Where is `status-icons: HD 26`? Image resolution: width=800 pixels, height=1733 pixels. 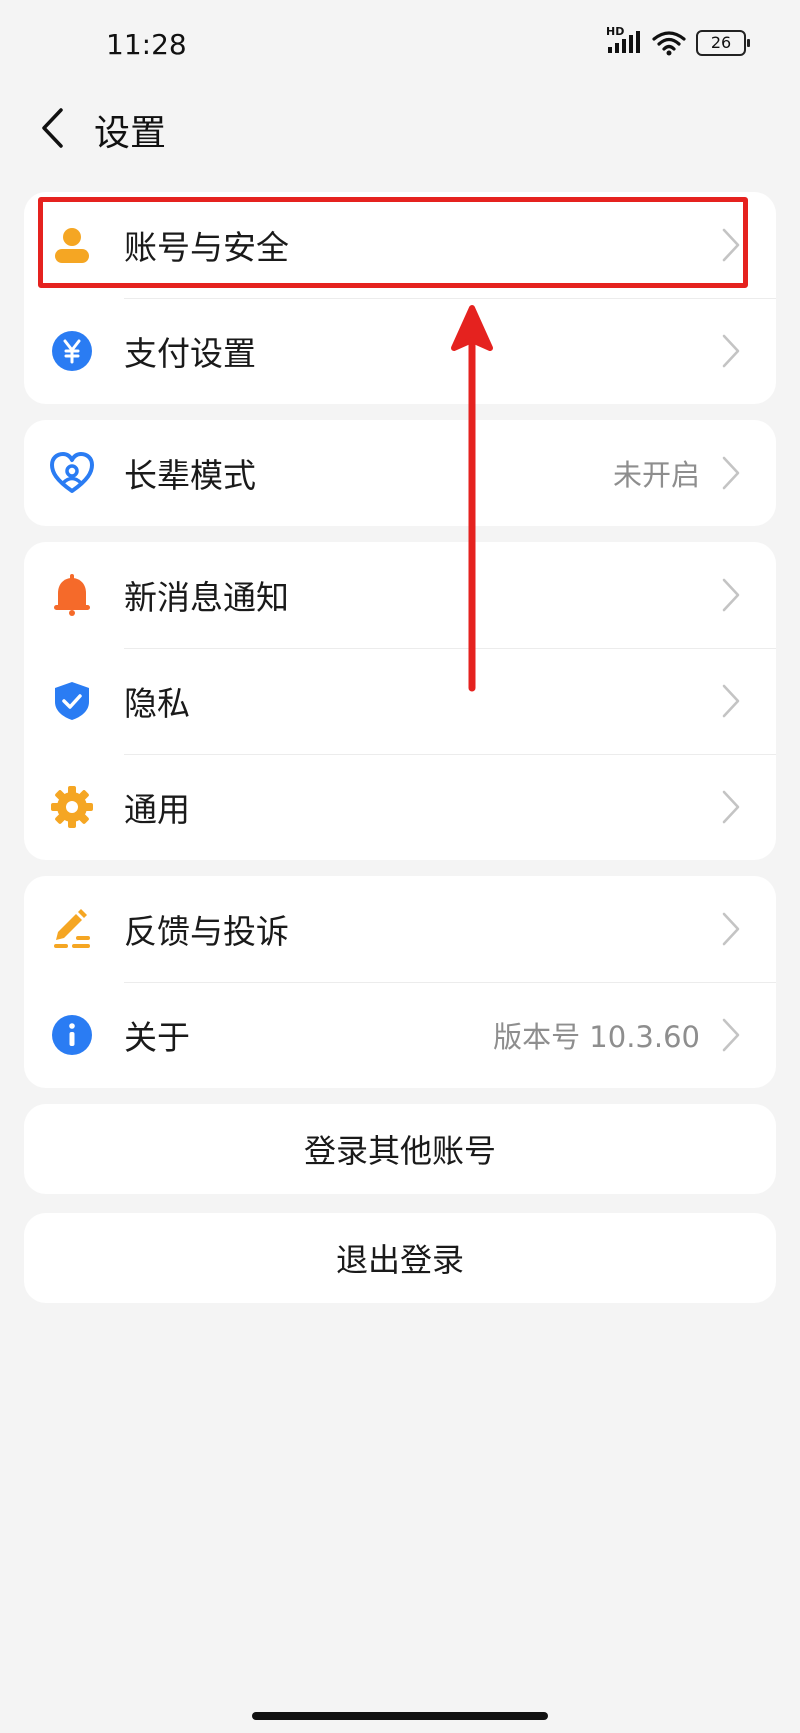
status-icons: HD 26 is located at coordinates (678, 40).